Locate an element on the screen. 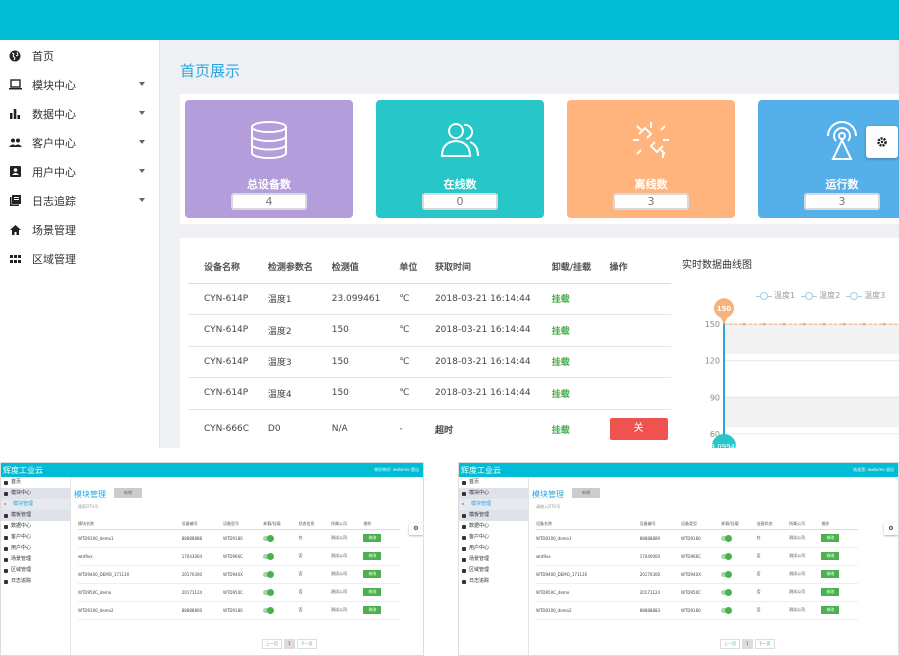  param-name-cell: 温度1 is located at coordinates (283, 299).